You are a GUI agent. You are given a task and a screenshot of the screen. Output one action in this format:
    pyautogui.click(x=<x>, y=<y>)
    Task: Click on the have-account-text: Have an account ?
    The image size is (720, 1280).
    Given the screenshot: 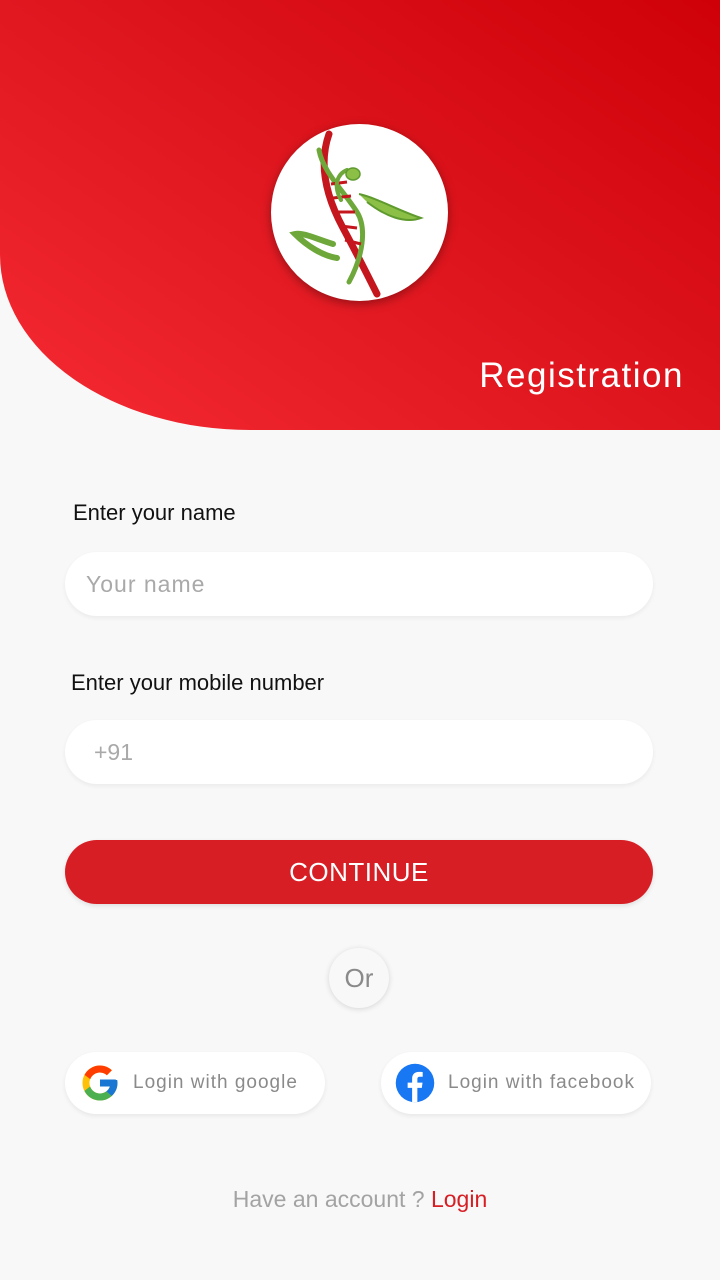 What is the action you would take?
    pyautogui.click(x=328, y=1199)
    